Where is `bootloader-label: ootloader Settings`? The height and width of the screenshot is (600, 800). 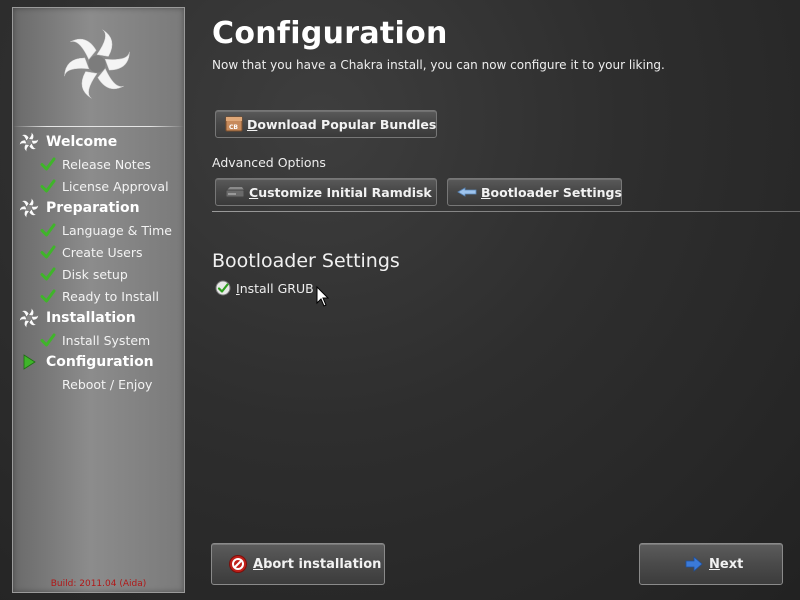
bootloader-label: ootloader Settings is located at coordinates (556, 192).